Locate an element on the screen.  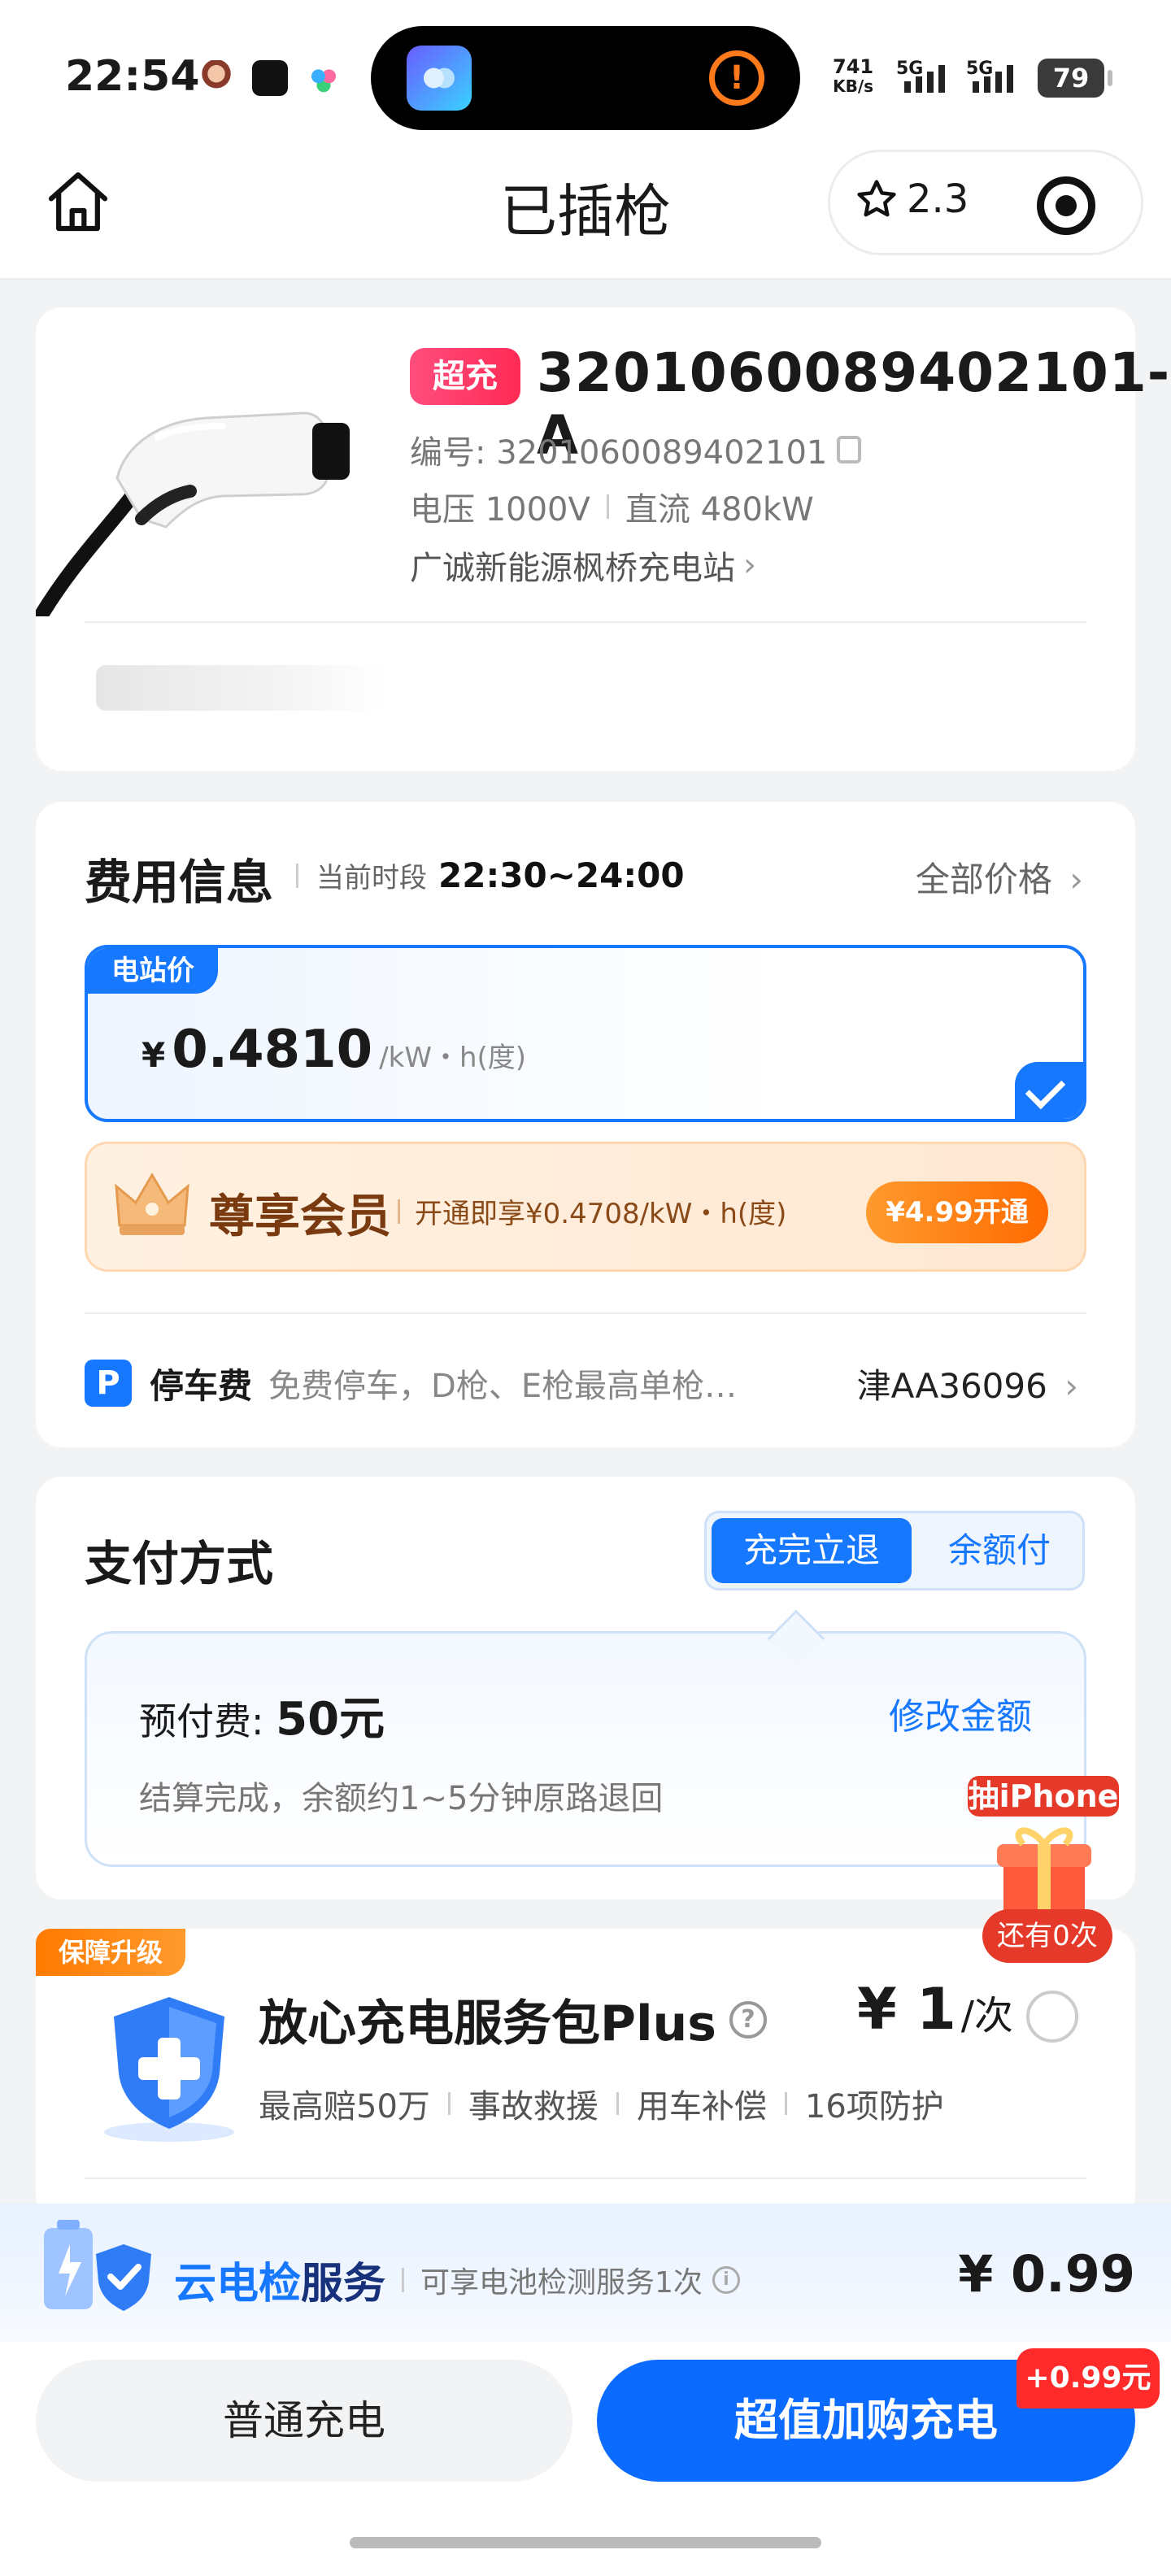
cloud-check-desc: 可享电池检测服务1次 is located at coordinates (561, 2283).